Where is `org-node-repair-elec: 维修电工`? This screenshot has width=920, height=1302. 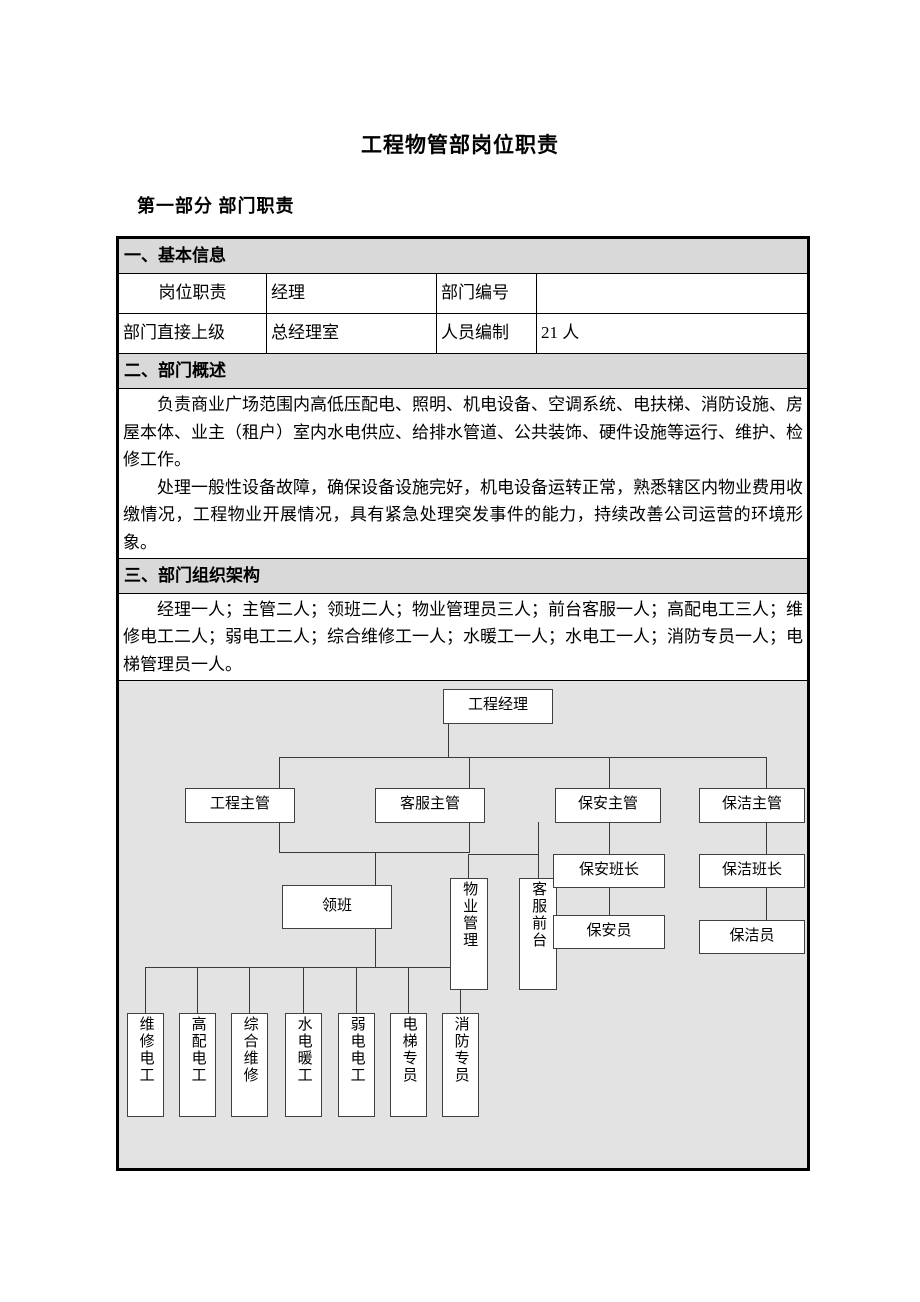 org-node-repair-elec: 维修电工 is located at coordinates (145, 1064).